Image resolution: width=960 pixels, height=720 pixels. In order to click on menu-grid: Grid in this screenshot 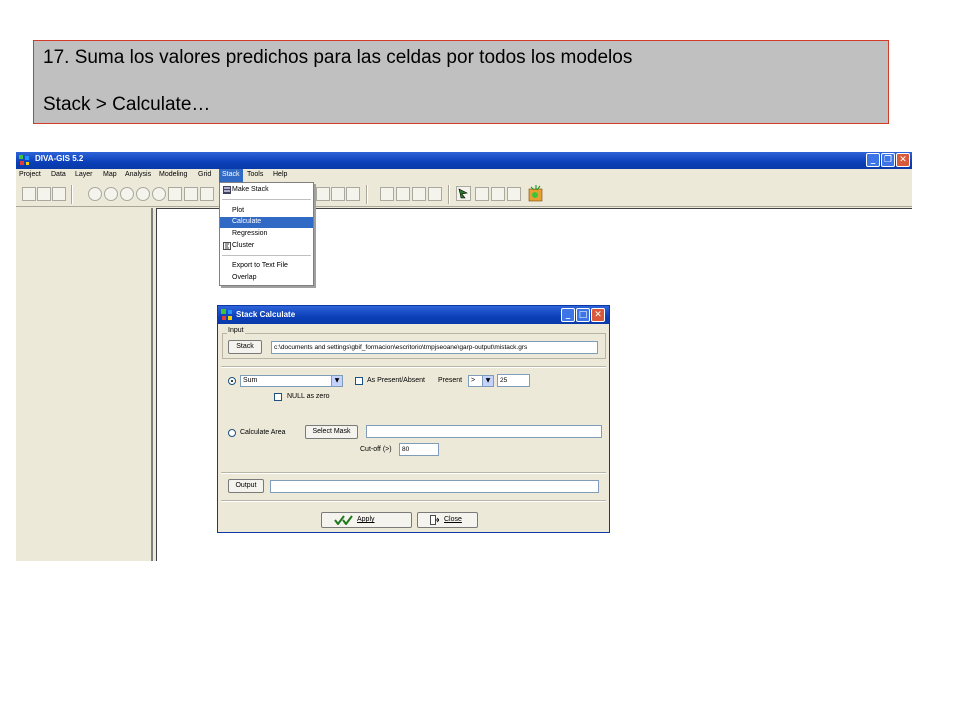, I will do `click(204, 174)`.